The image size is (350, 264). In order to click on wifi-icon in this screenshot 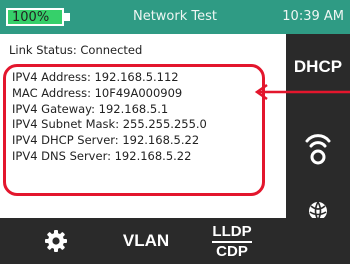, I will do `click(318, 149)`.